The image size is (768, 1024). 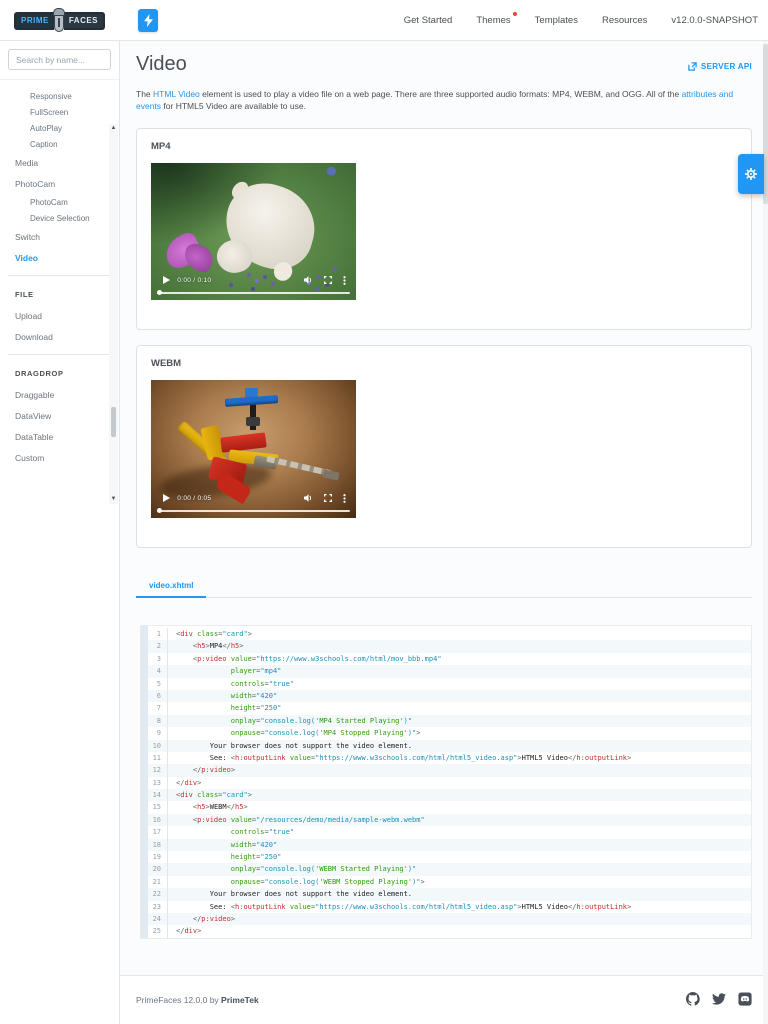 I want to click on line-number: 8, so click(x=158, y=721).